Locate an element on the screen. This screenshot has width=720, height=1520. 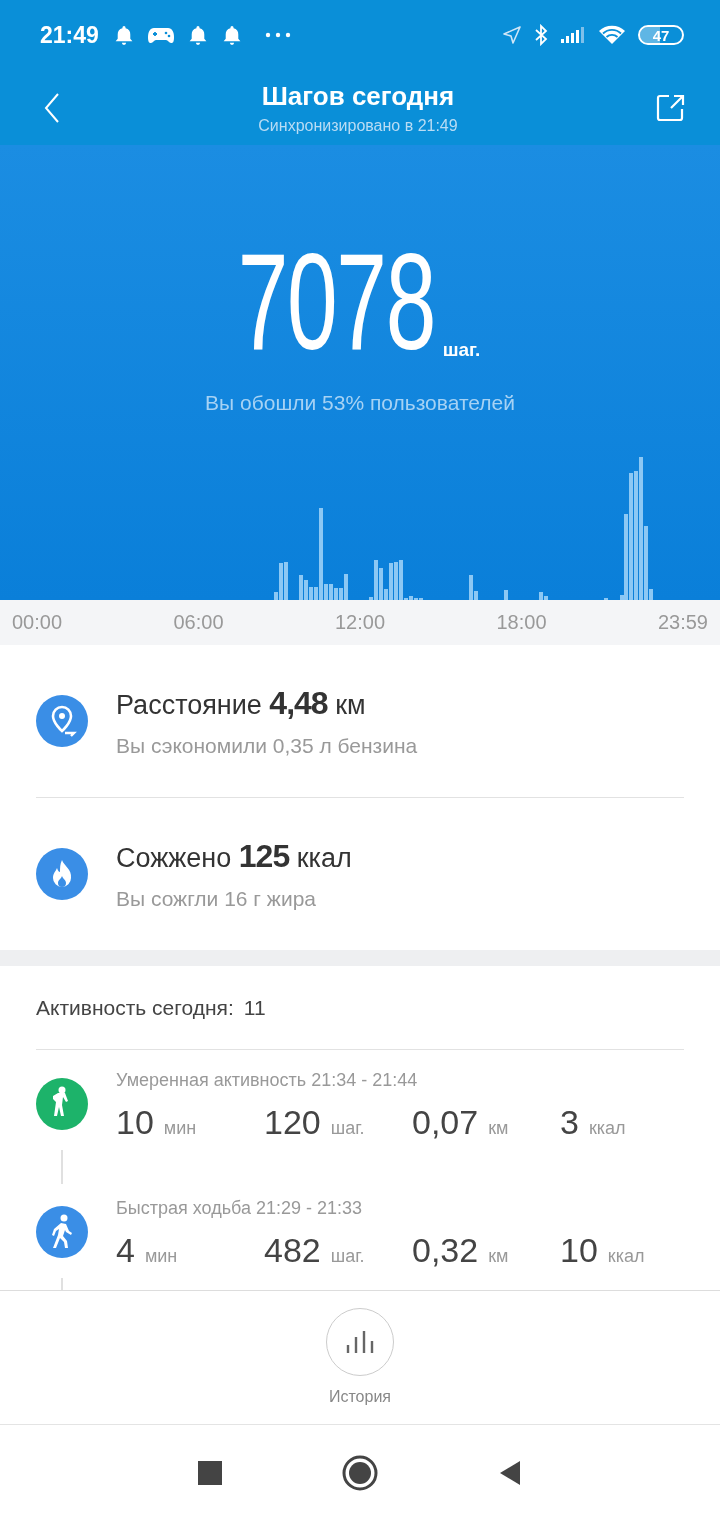
sync-status: Синхронизировано в 21:49 is located at coordinates (358, 125).